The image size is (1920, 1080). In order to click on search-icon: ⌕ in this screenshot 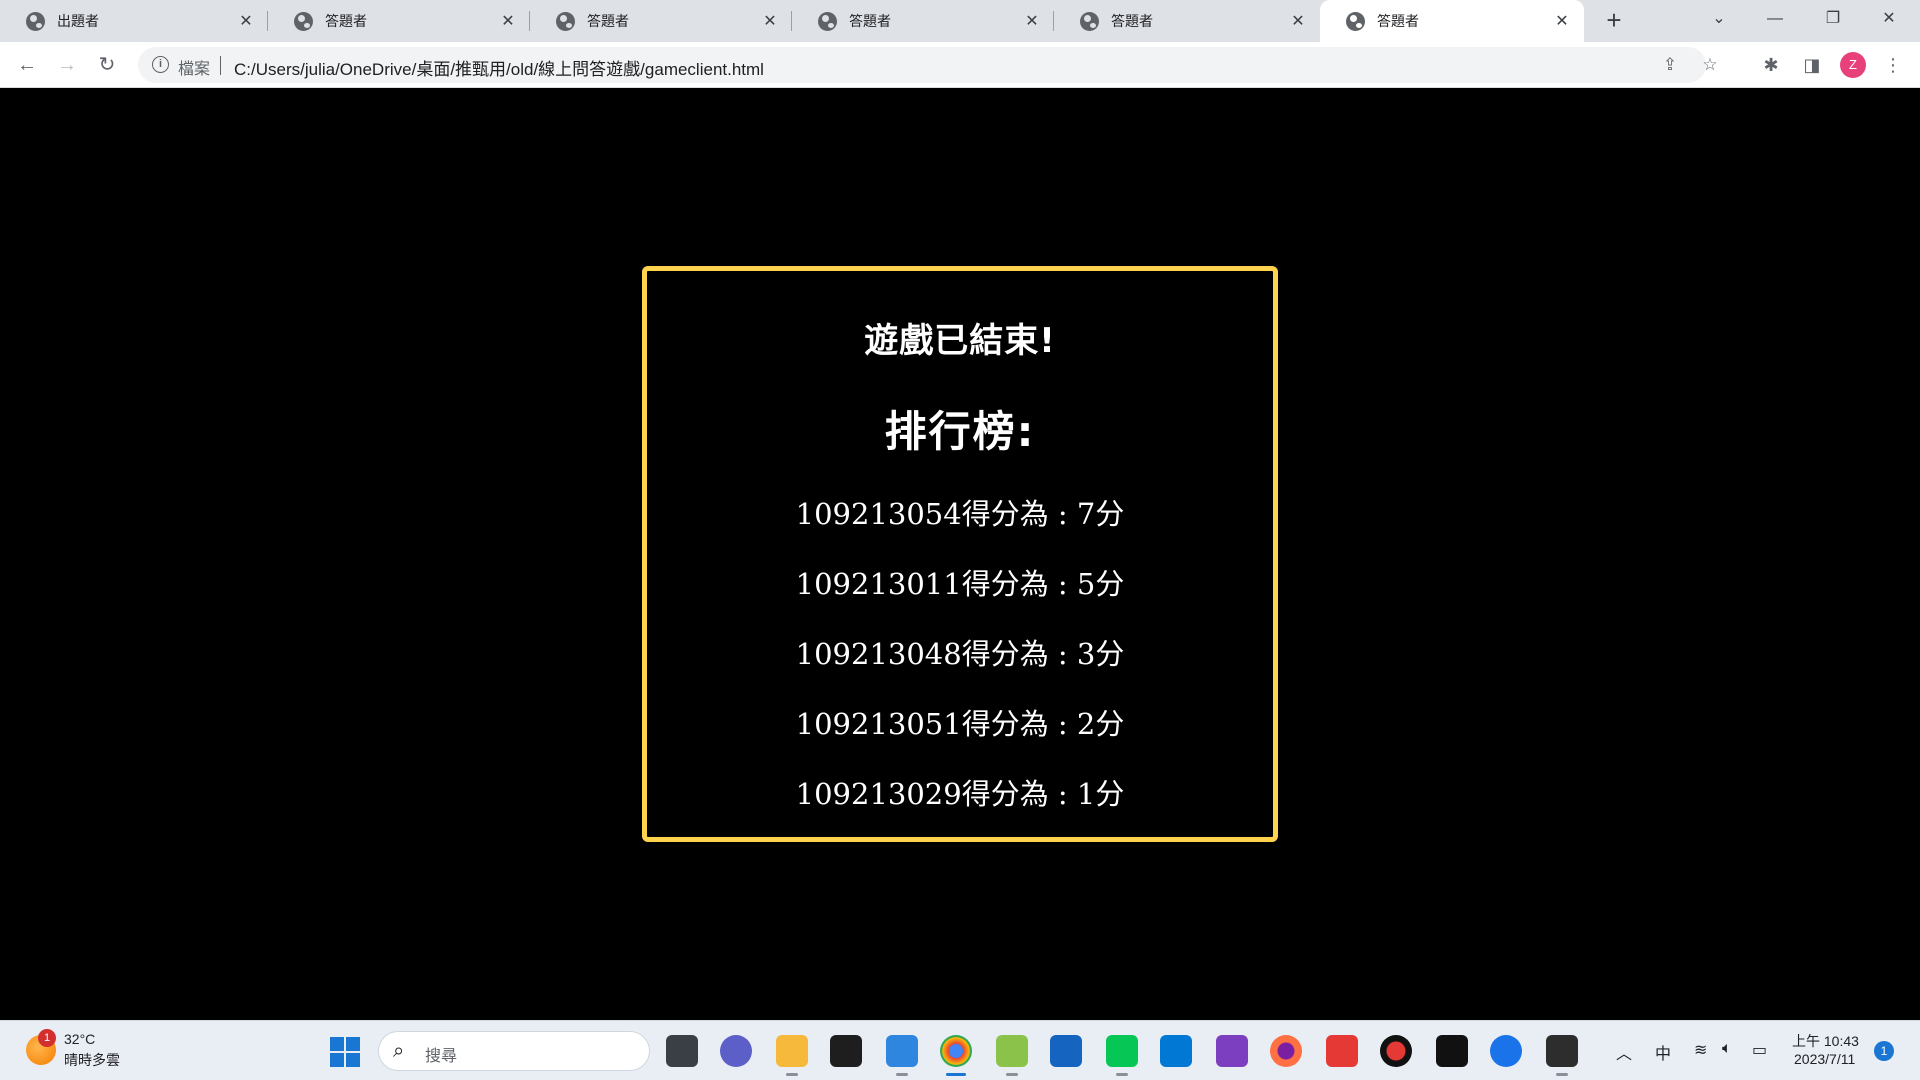, I will do `click(399, 1051)`.